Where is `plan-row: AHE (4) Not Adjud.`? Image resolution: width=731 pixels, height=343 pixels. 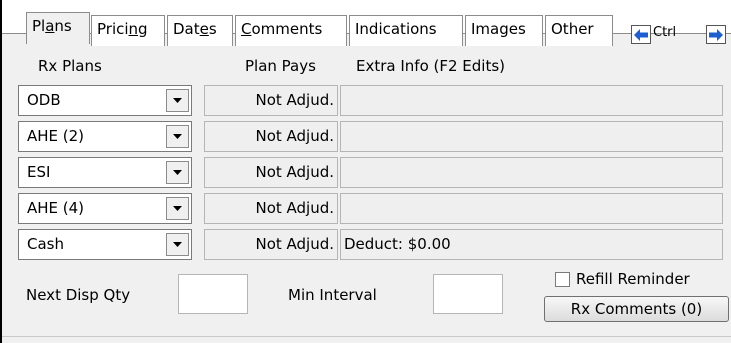
plan-row: AHE (4) Not Adjud. is located at coordinates (370, 208).